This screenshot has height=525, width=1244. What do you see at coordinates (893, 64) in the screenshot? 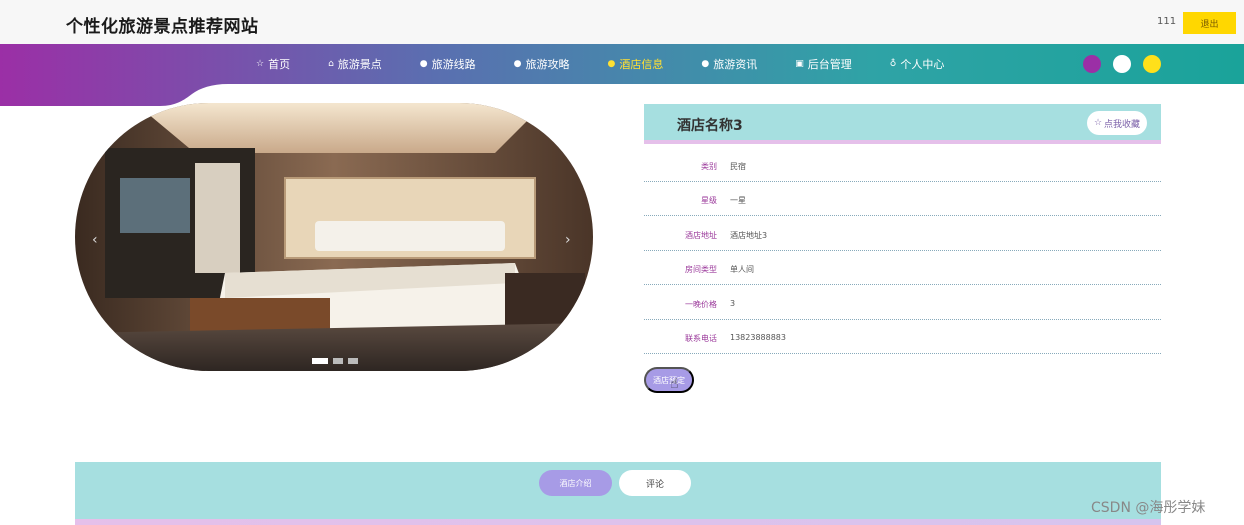
I see `user-icon: ♁` at bounding box center [893, 64].